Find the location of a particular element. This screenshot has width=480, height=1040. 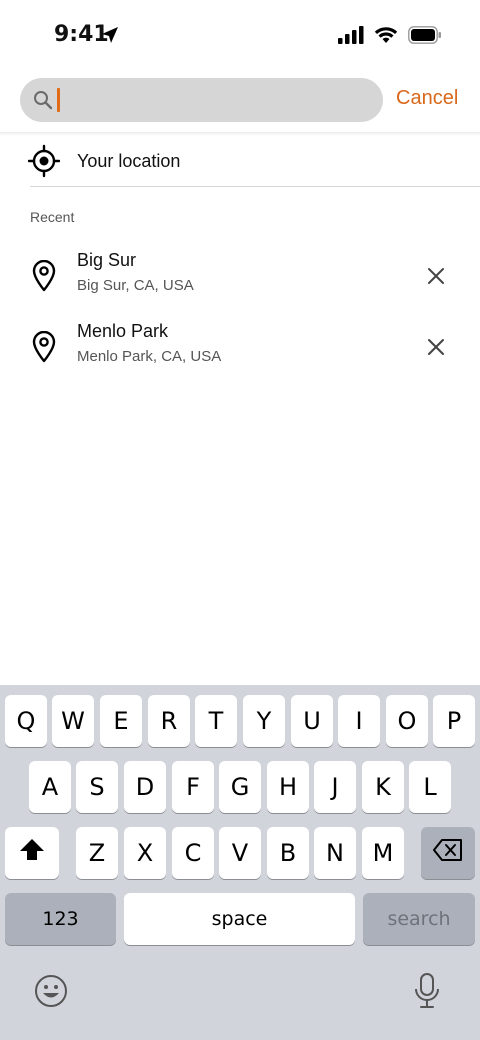

key-k: K is located at coordinates (383, 787).